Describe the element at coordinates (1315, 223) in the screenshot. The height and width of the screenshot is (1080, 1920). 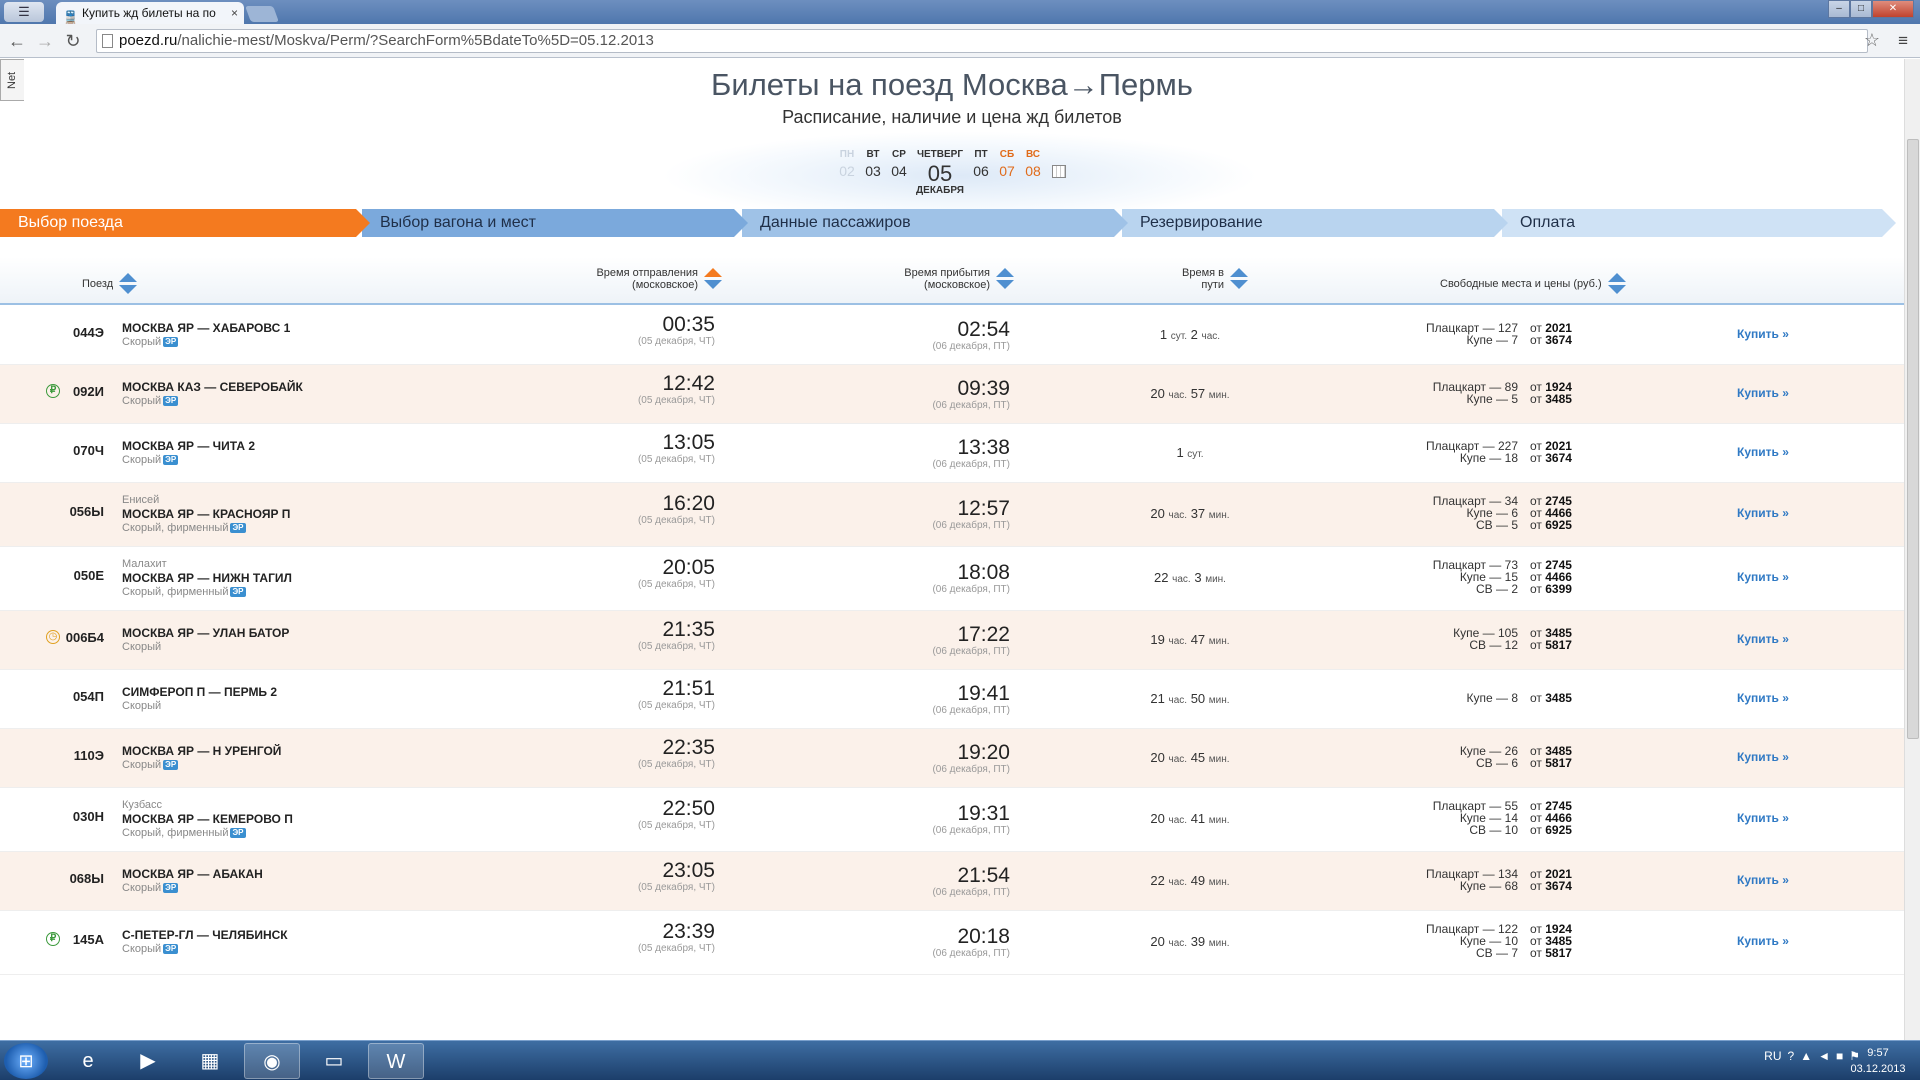
I see `step-reservation: Резервирование` at that location.